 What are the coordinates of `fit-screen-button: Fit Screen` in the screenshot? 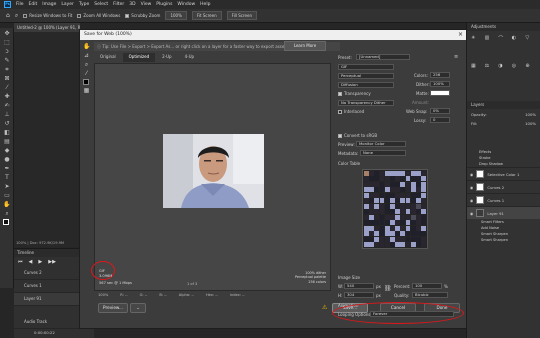 It's located at (206, 15).